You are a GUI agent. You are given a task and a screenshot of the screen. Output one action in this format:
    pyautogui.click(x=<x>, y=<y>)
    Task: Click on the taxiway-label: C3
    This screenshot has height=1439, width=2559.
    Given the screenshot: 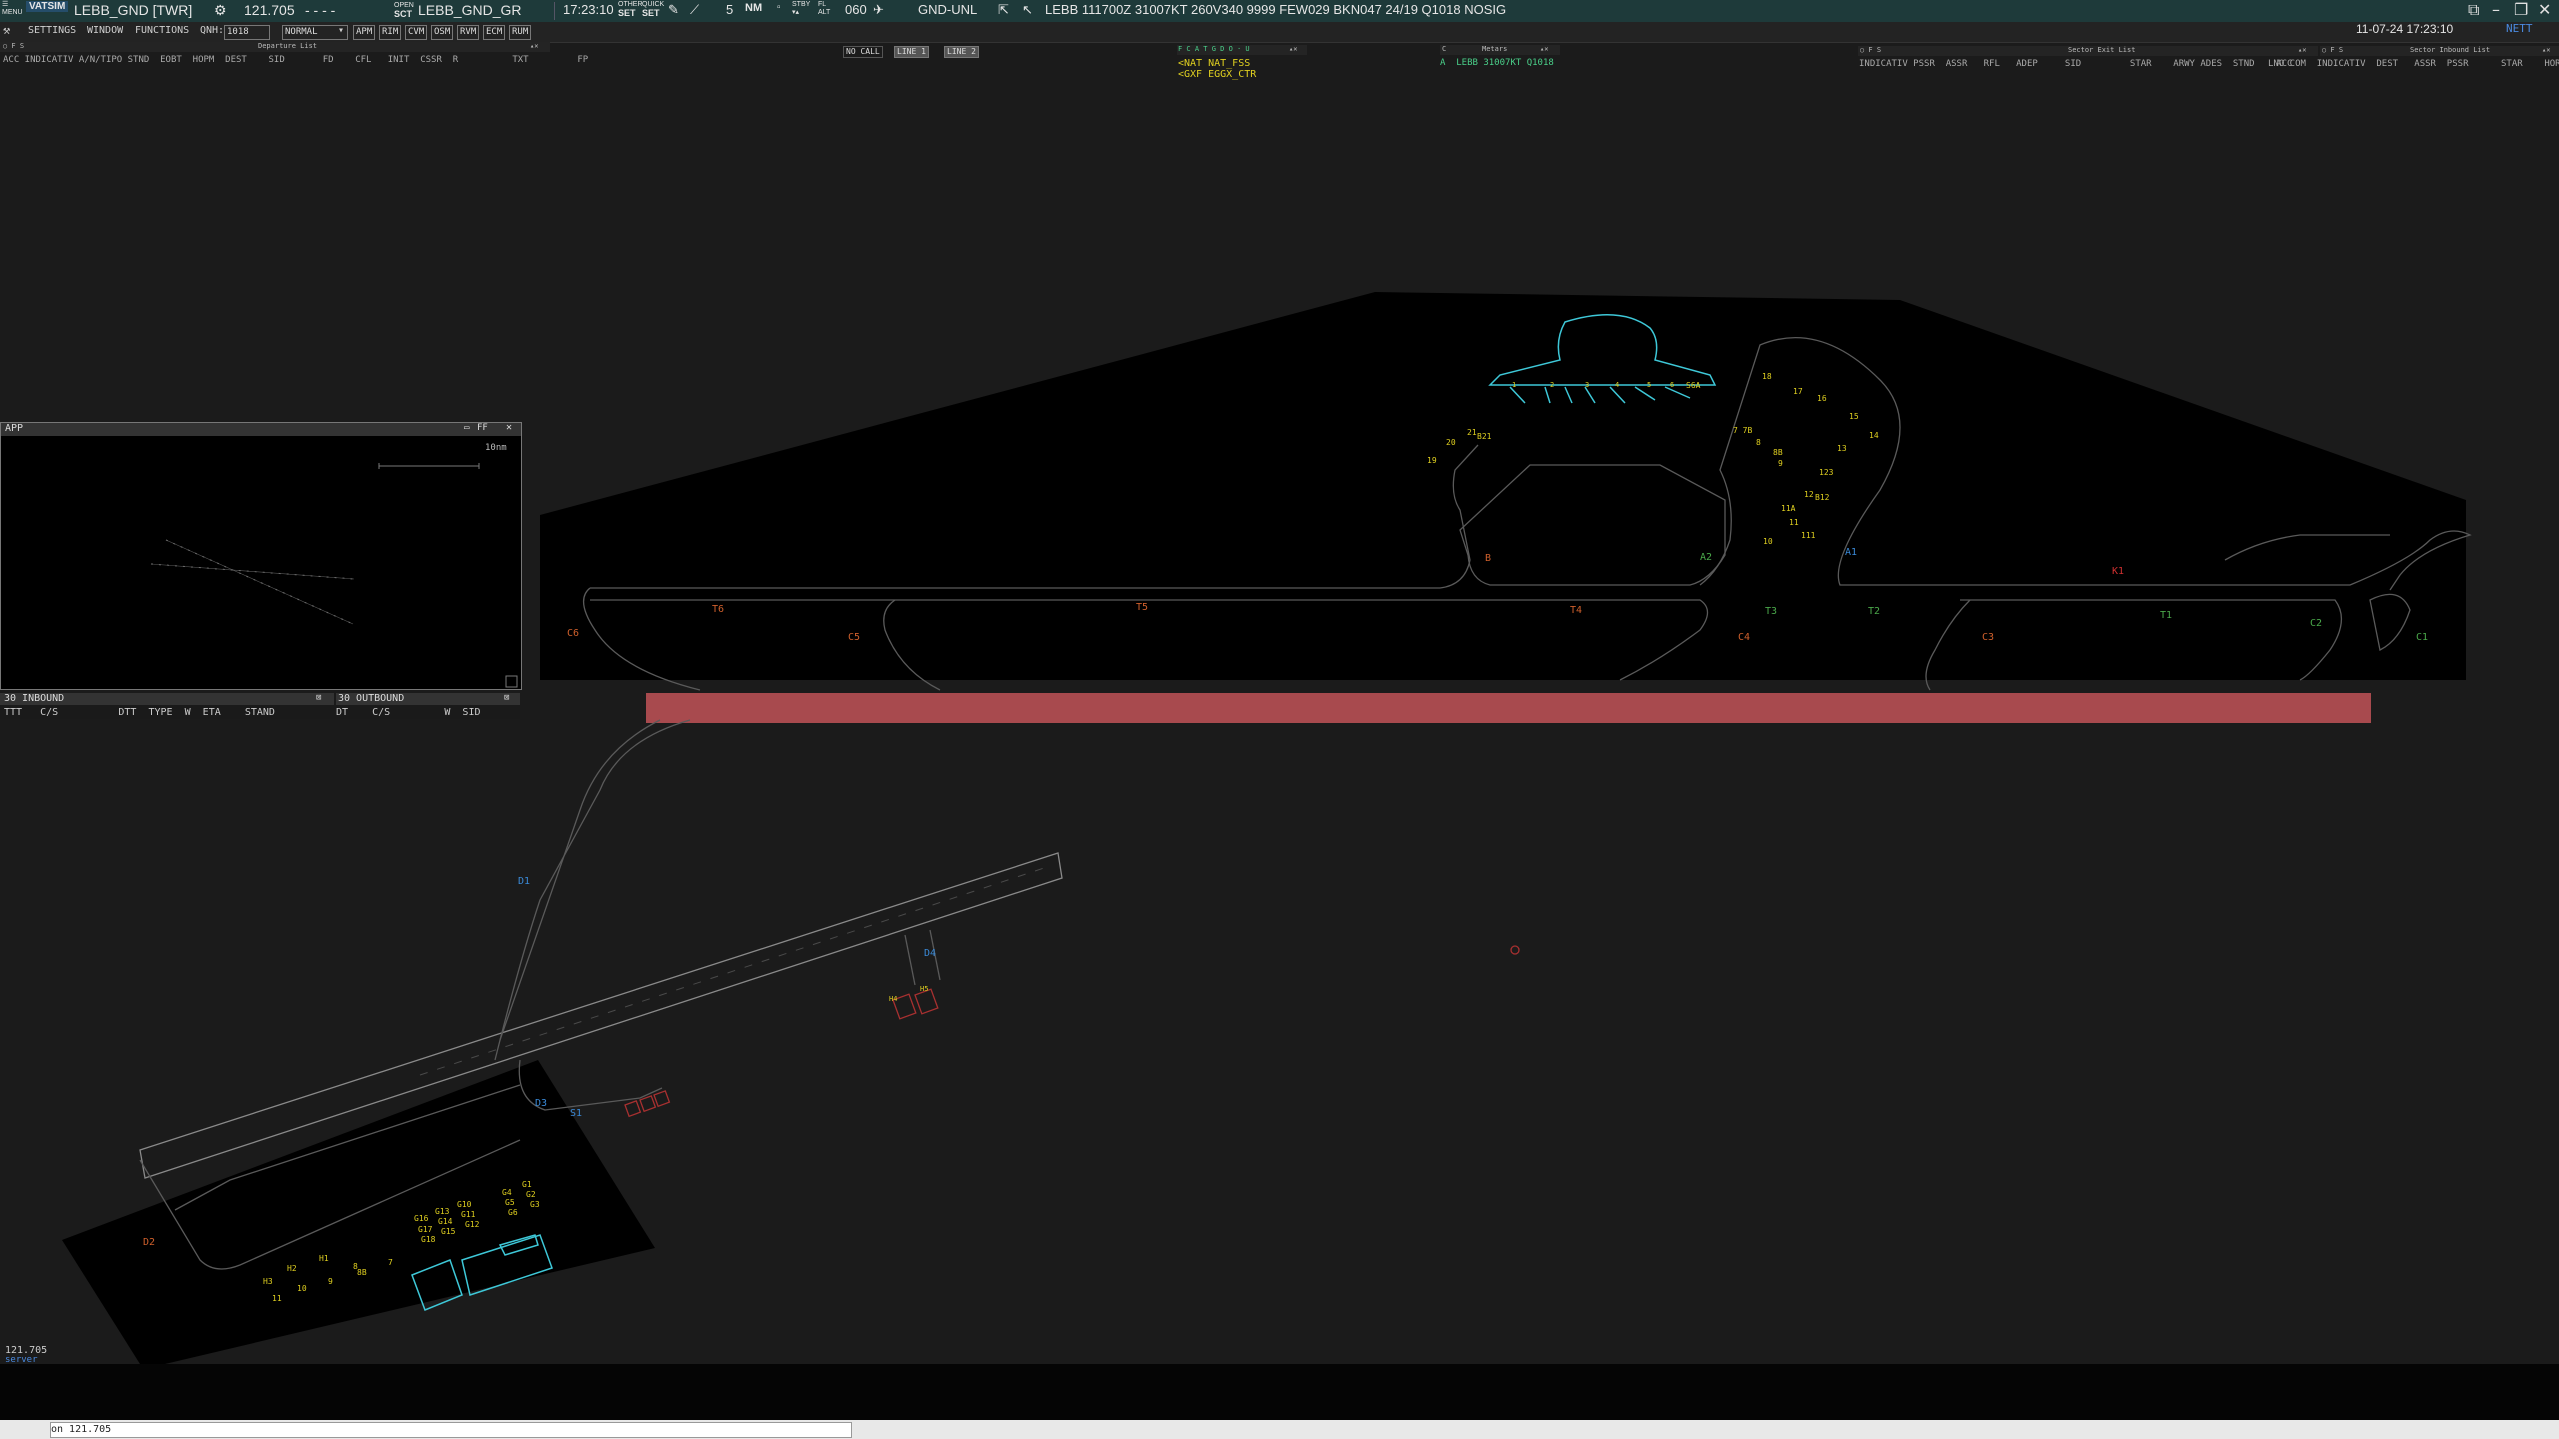 What is the action you would take?
    pyautogui.click(x=1988, y=637)
    